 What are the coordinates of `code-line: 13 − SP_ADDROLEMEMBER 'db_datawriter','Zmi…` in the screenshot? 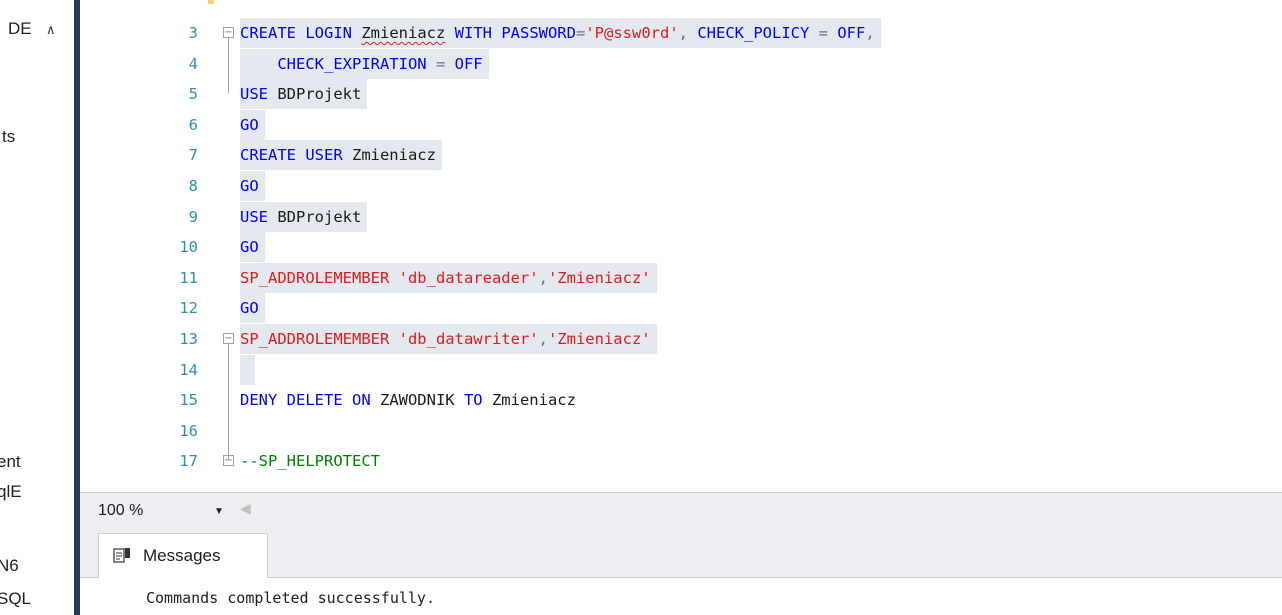 It's located at (681, 339).